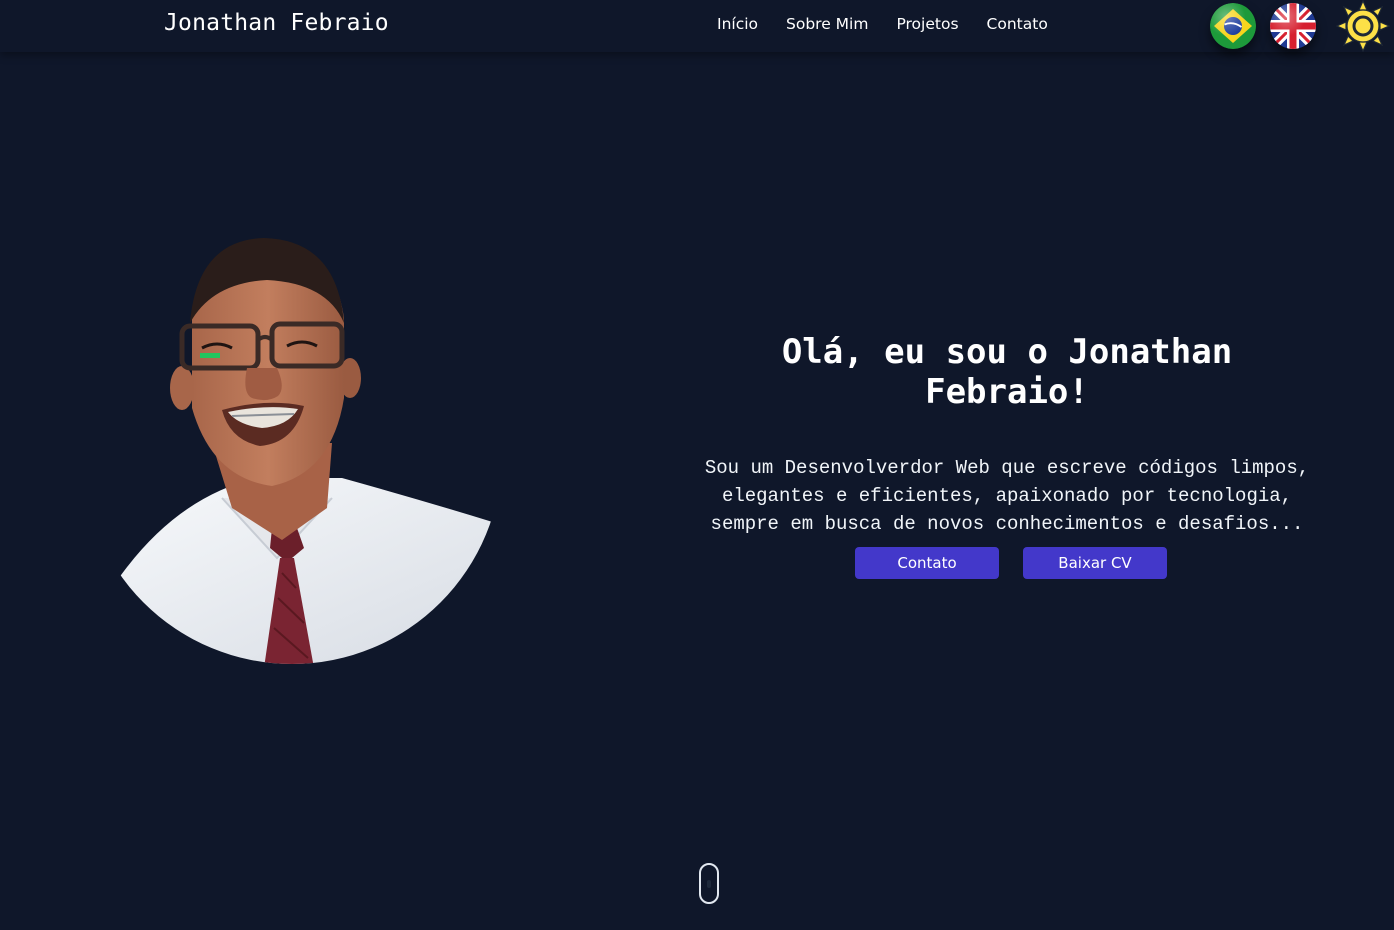 The height and width of the screenshot is (930, 1394). What do you see at coordinates (927, 563) in the screenshot?
I see `contact-button: Contato` at bounding box center [927, 563].